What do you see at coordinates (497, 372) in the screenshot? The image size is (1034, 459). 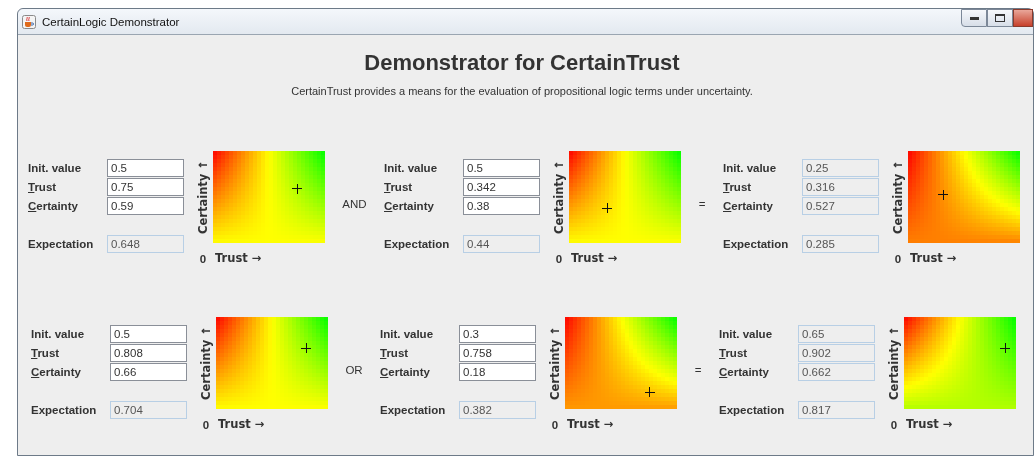 I see `value-field: 0.18` at bounding box center [497, 372].